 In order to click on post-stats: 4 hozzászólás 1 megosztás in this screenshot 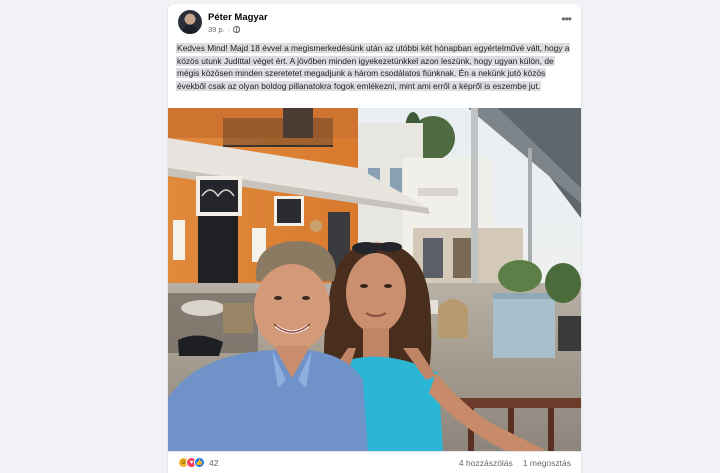, I will do `click(515, 463)`.